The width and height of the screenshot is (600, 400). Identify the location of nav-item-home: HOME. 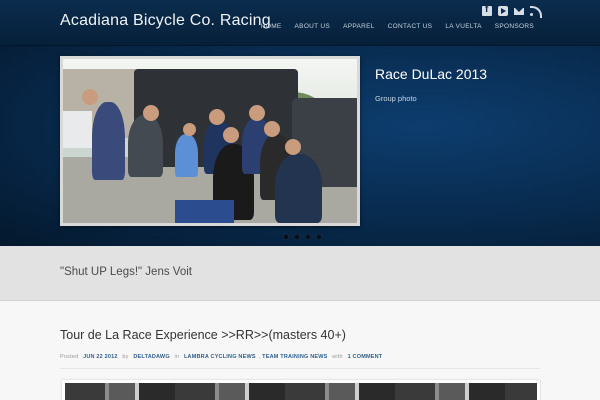
(271, 26).